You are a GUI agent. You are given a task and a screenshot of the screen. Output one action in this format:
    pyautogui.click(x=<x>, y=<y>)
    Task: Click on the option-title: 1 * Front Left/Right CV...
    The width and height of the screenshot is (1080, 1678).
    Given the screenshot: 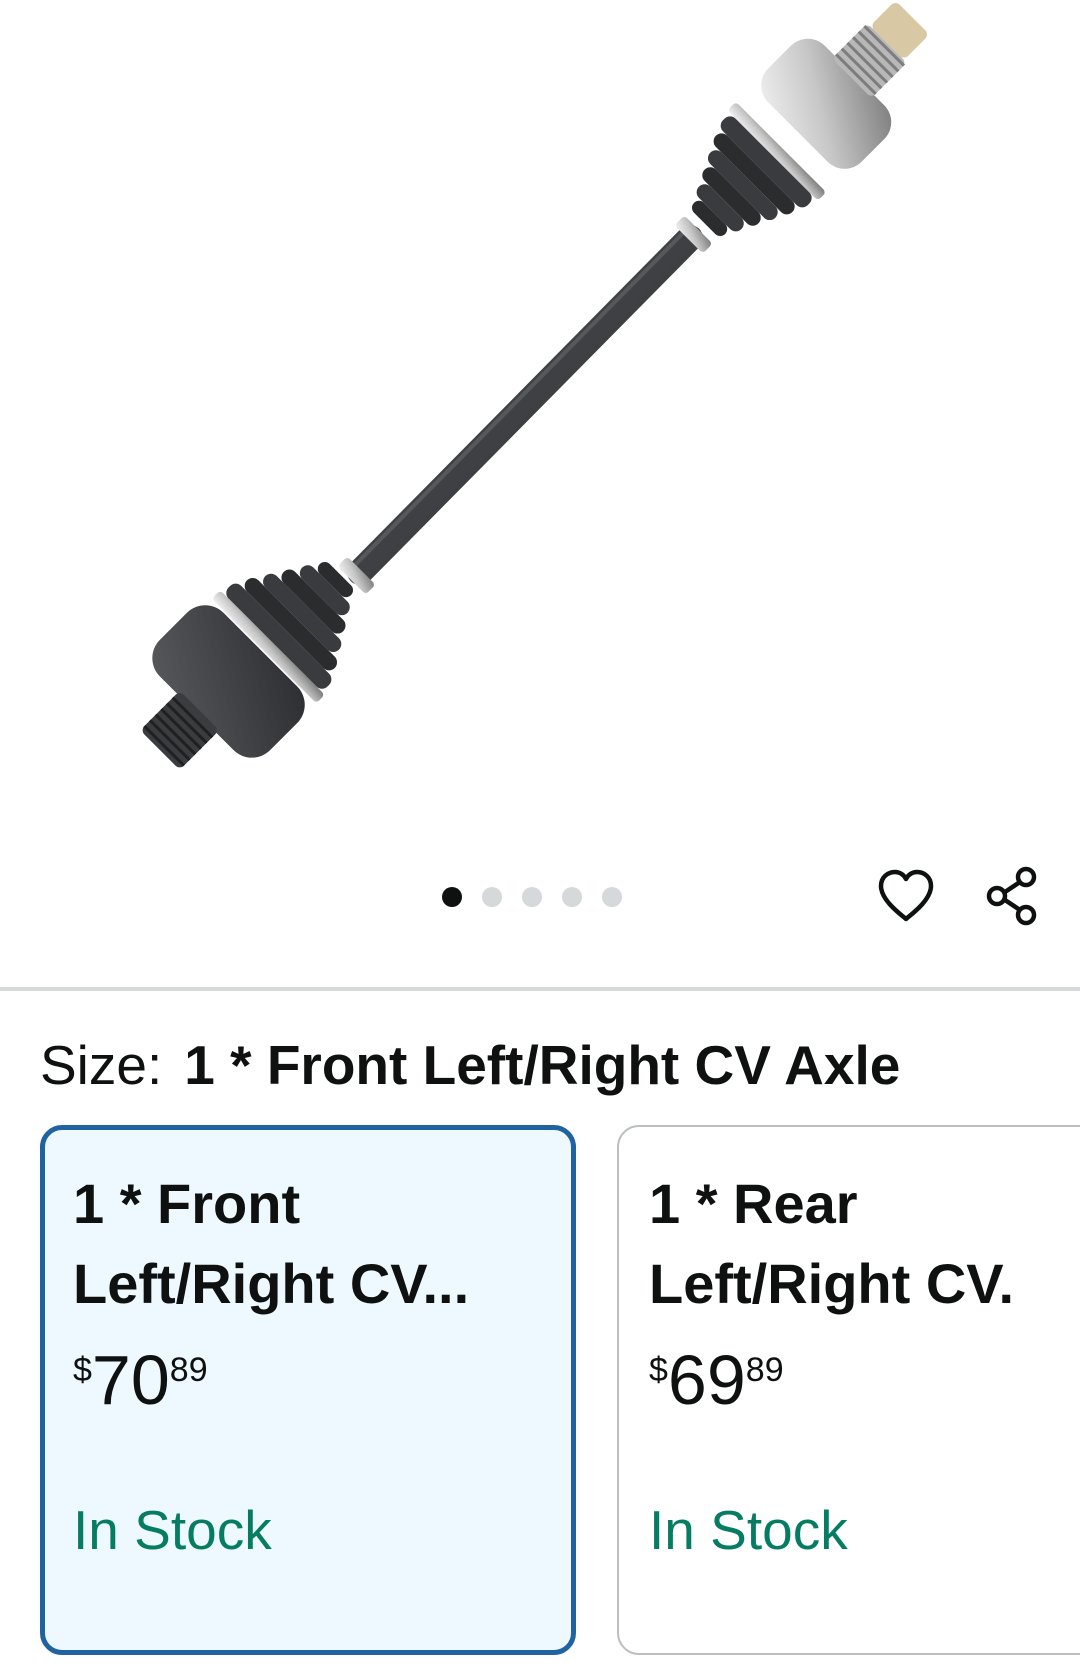 What is the action you would take?
    pyautogui.click(x=271, y=1243)
    